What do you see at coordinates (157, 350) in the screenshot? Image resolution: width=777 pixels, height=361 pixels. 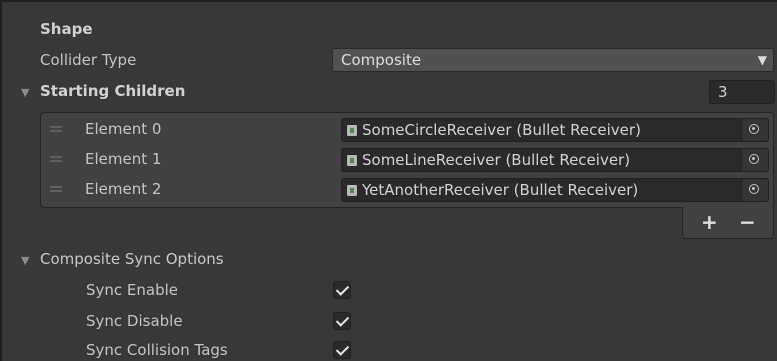 I see `sync-collision-tags-label: Sync Collision Tags` at bounding box center [157, 350].